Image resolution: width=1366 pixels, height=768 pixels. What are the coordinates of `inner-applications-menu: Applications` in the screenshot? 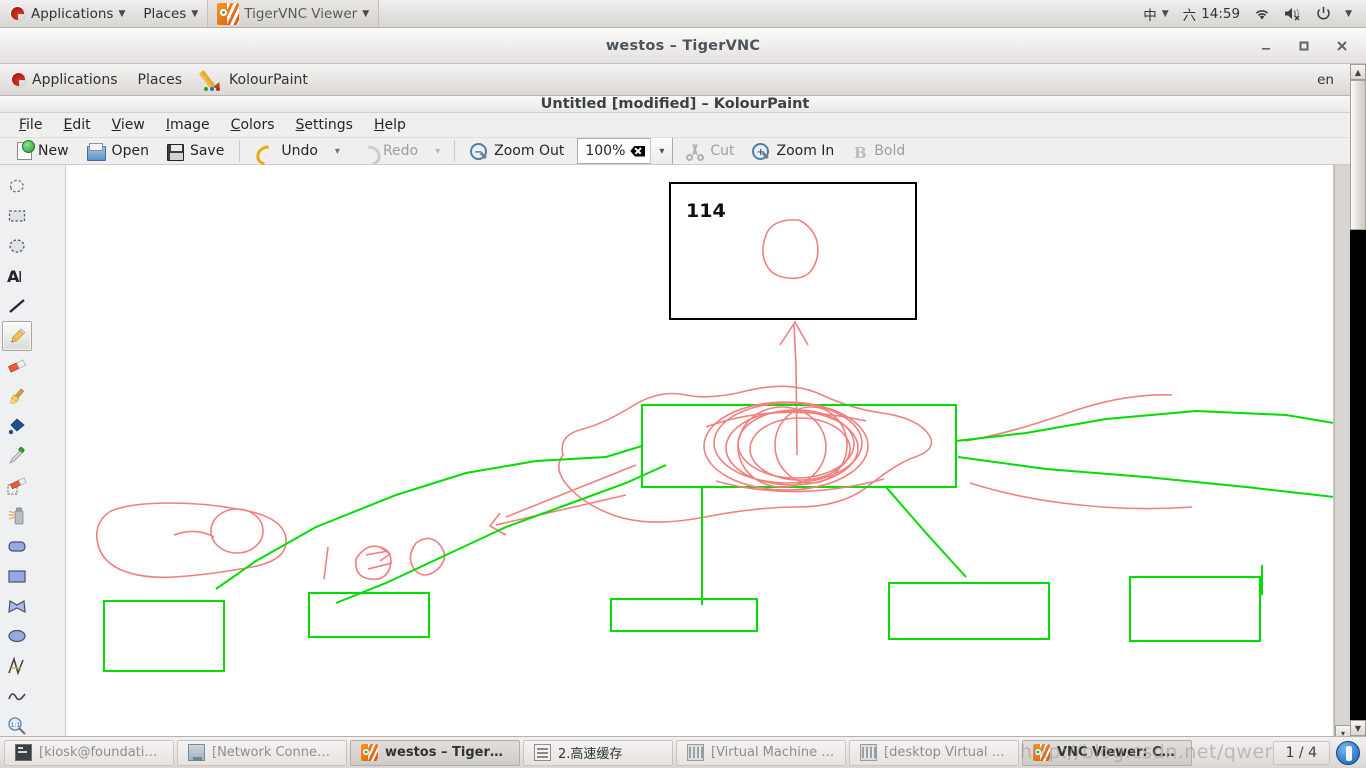 It's located at (64, 79).